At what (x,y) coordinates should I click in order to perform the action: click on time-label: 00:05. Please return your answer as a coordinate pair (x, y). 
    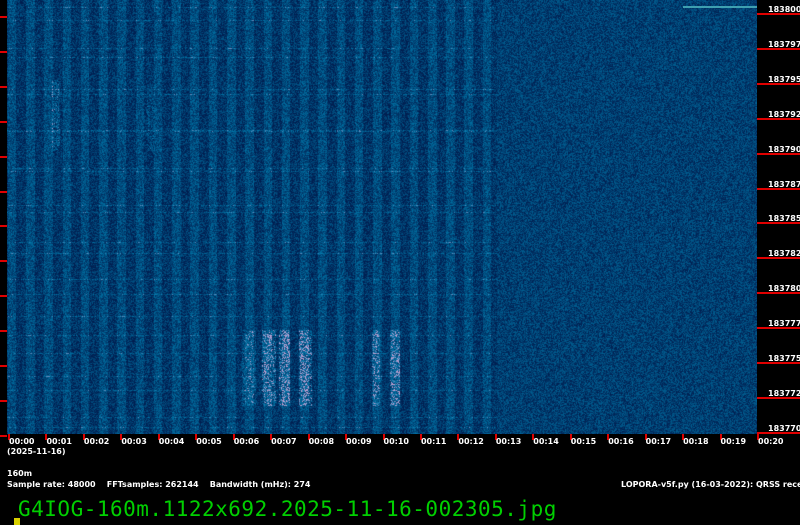
    Looking at the image, I should click on (209, 441).